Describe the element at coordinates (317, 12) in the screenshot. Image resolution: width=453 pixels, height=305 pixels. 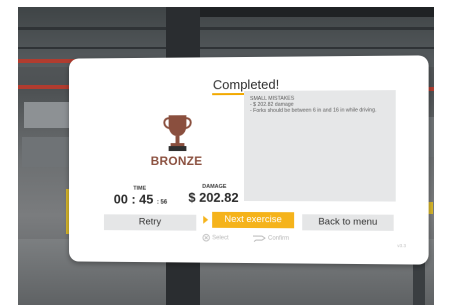
I see `forklift-roof` at that location.